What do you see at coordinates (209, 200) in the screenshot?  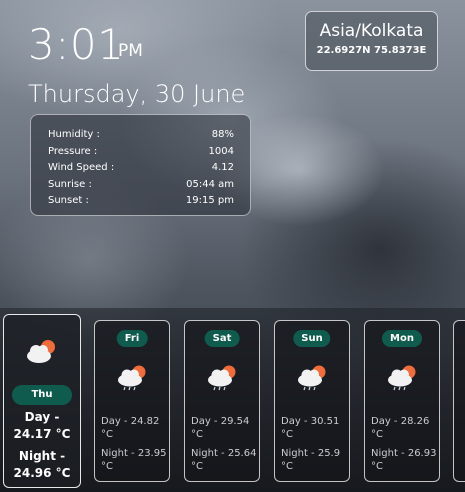 I see `sunset-value: 19:15 pm` at bounding box center [209, 200].